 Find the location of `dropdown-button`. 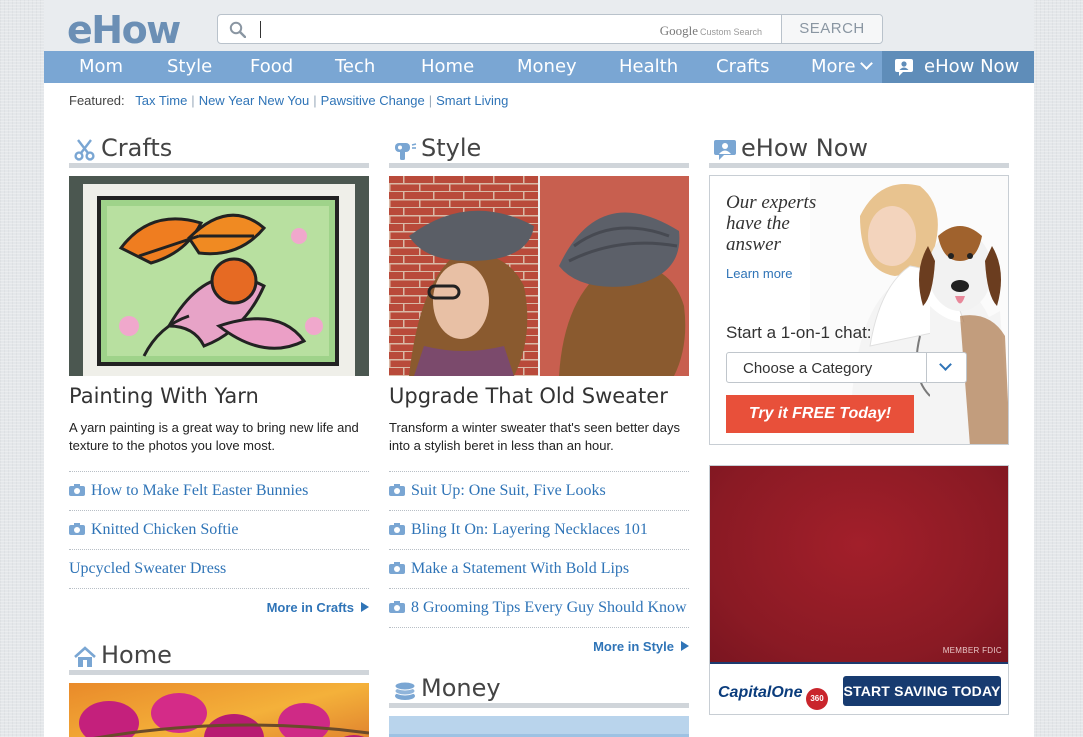

dropdown-button is located at coordinates (946, 367).